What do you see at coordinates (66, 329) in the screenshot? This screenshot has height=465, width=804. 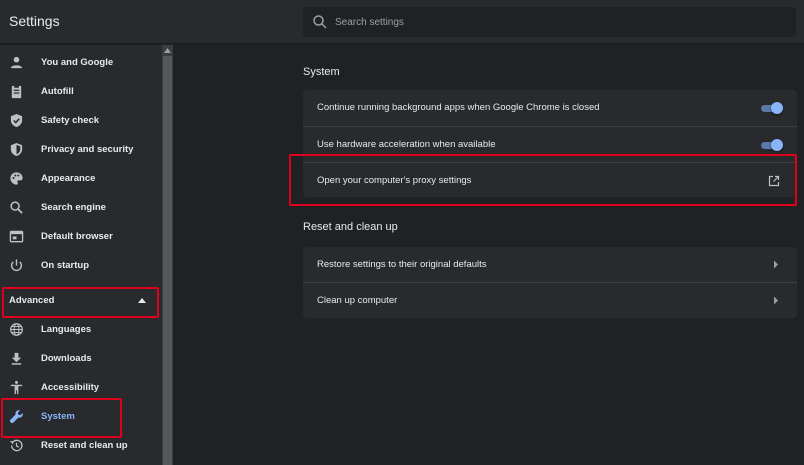 I see `sidebar-item-label: Languages` at bounding box center [66, 329].